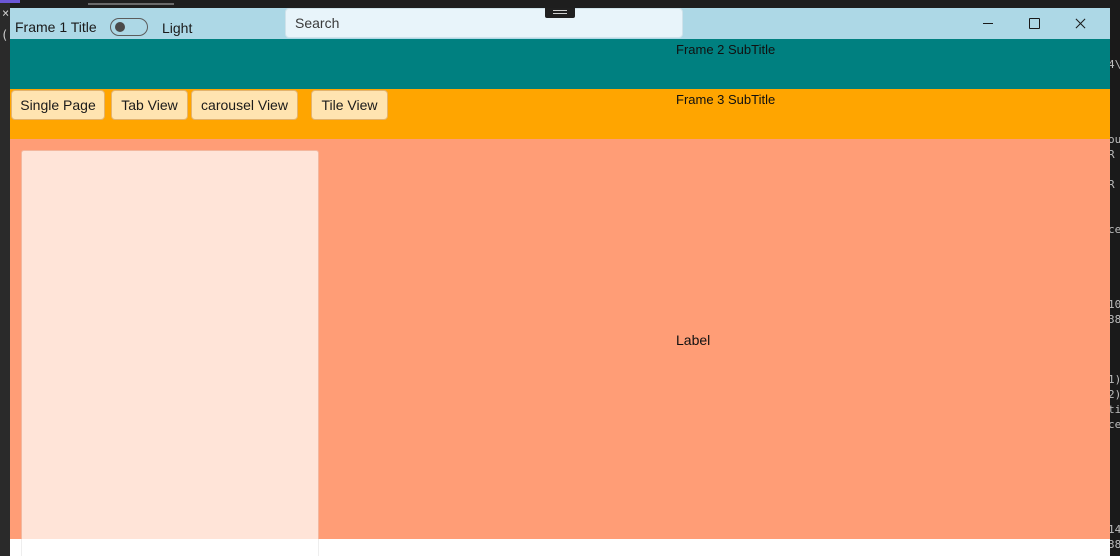  Describe the element at coordinates (484, 23) in the screenshot. I see `search-input: Search` at that location.